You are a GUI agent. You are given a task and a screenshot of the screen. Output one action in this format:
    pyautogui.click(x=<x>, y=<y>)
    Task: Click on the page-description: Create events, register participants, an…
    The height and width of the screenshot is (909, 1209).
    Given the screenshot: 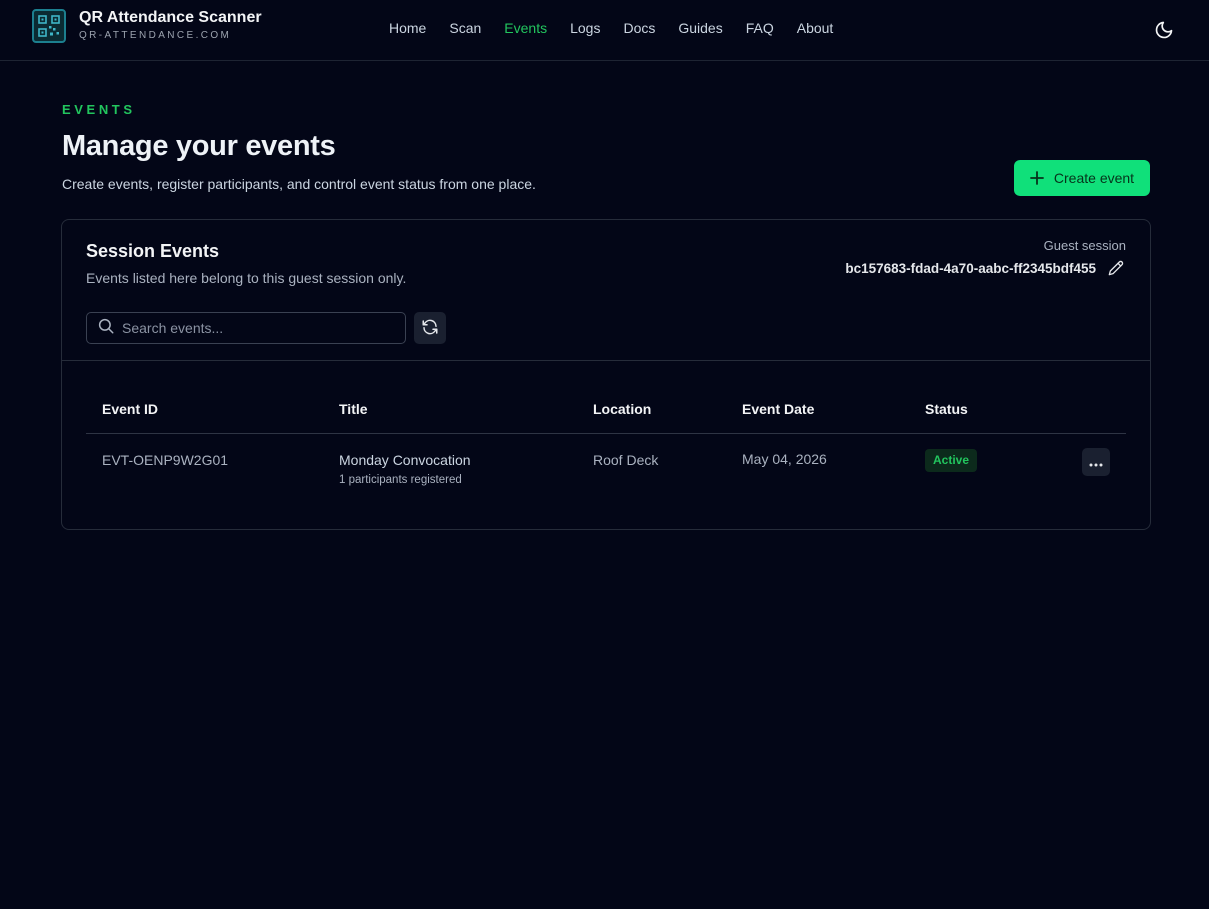 What is the action you would take?
    pyautogui.click(x=299, y=184)
    